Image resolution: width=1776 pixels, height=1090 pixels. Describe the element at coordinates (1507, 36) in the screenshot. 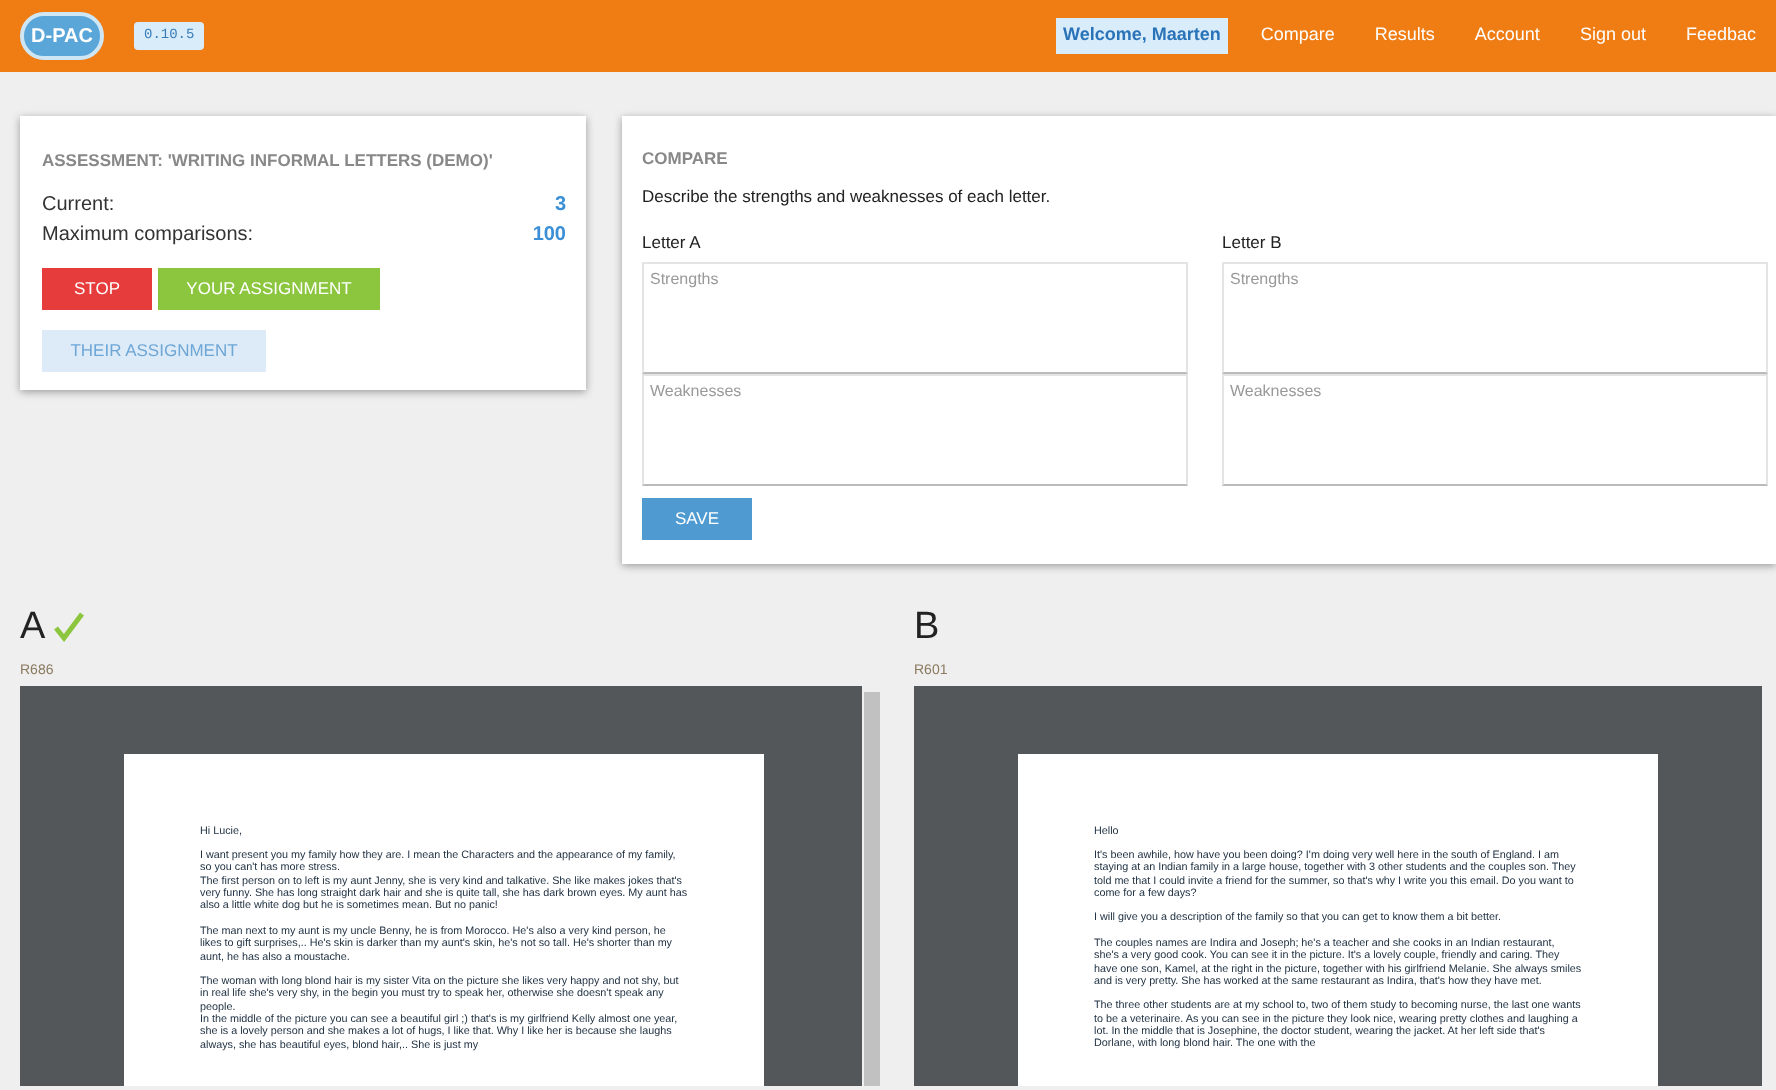

I see `nav-link: Account` at that location.